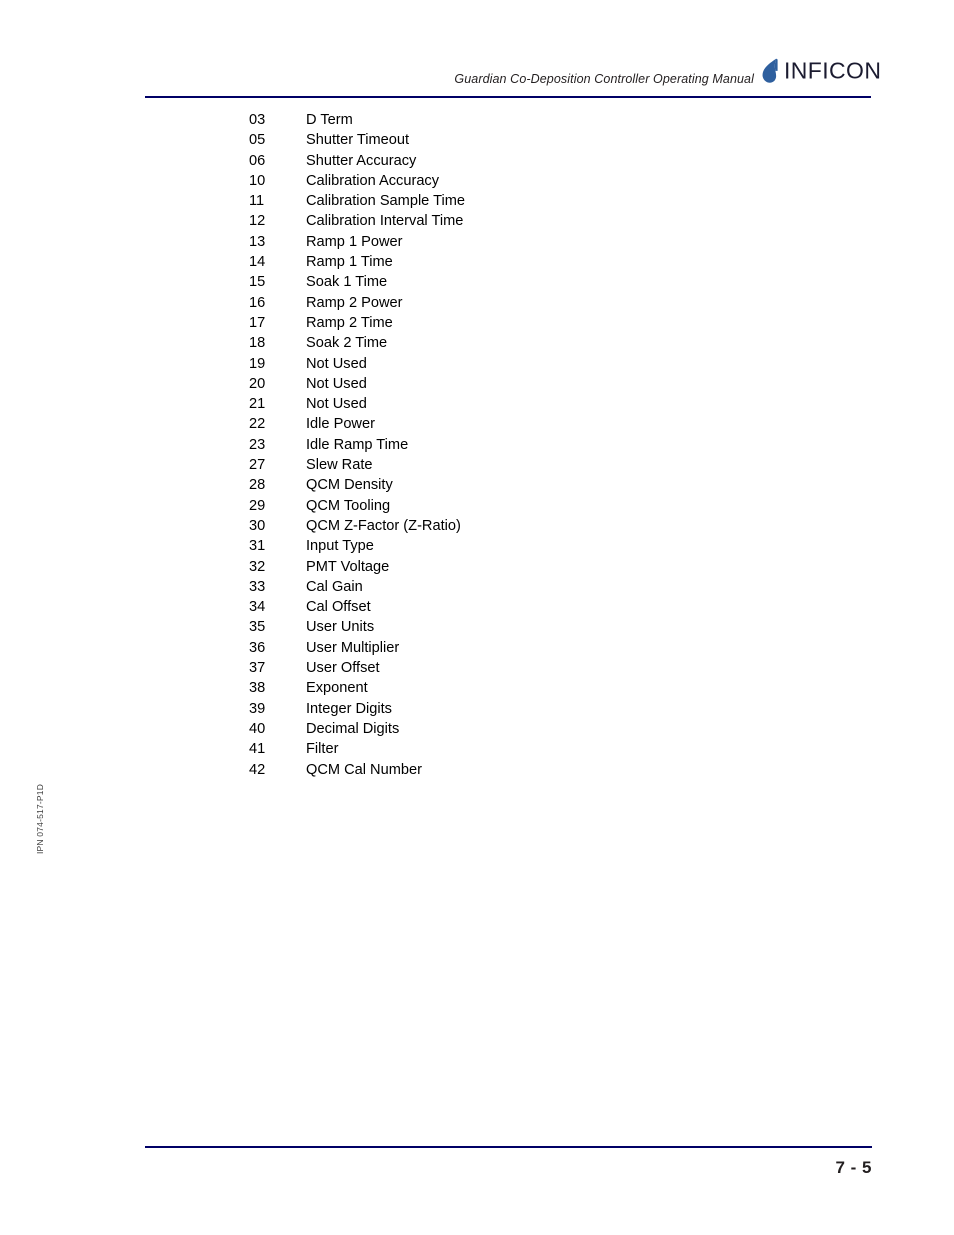 The height and width of the screenshot is (1235, 954). I want to click on parameter-number: 20, so click(257, 383).